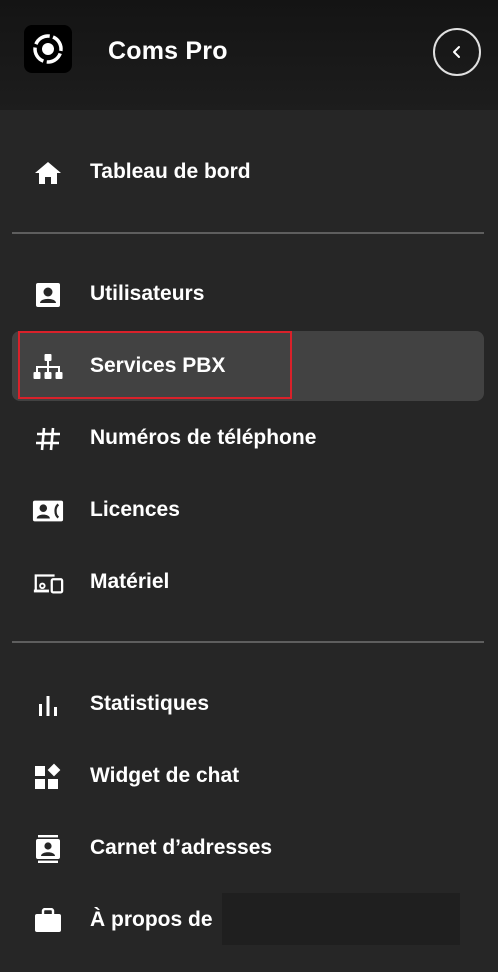 The width and height of the screenshot is (498, 972). I want to click on nav-item-label: Matériel, so click(130, 581).